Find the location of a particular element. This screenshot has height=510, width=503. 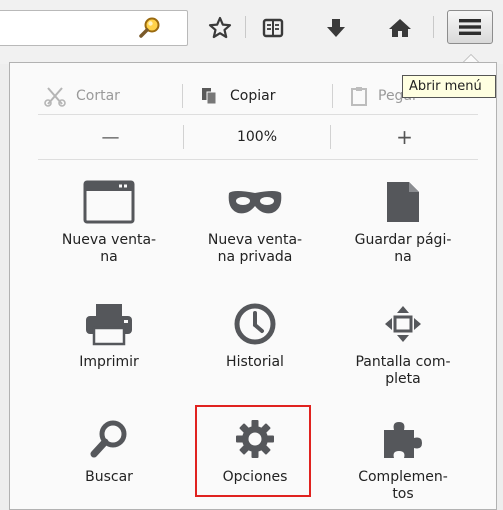

new-private-window-label: Nueva venta- na privada is located at coordinates (255, 248).